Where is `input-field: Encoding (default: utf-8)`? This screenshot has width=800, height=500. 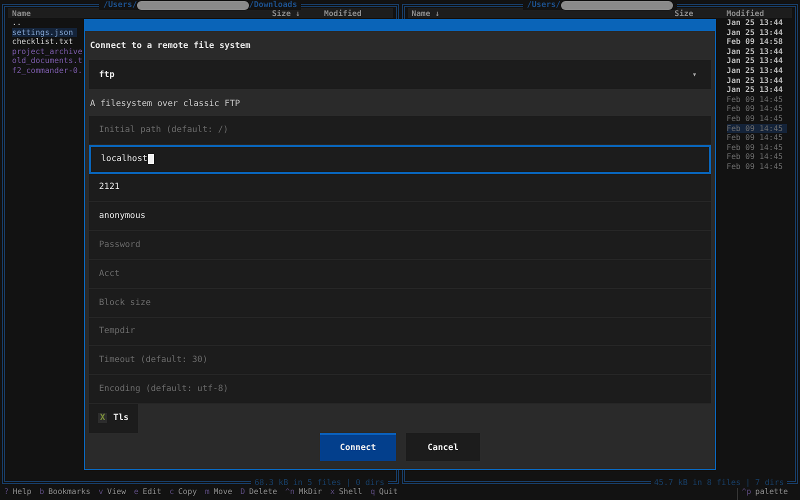
input-field: Encoding (default: utf-8) is located at coordinates (400, 389).